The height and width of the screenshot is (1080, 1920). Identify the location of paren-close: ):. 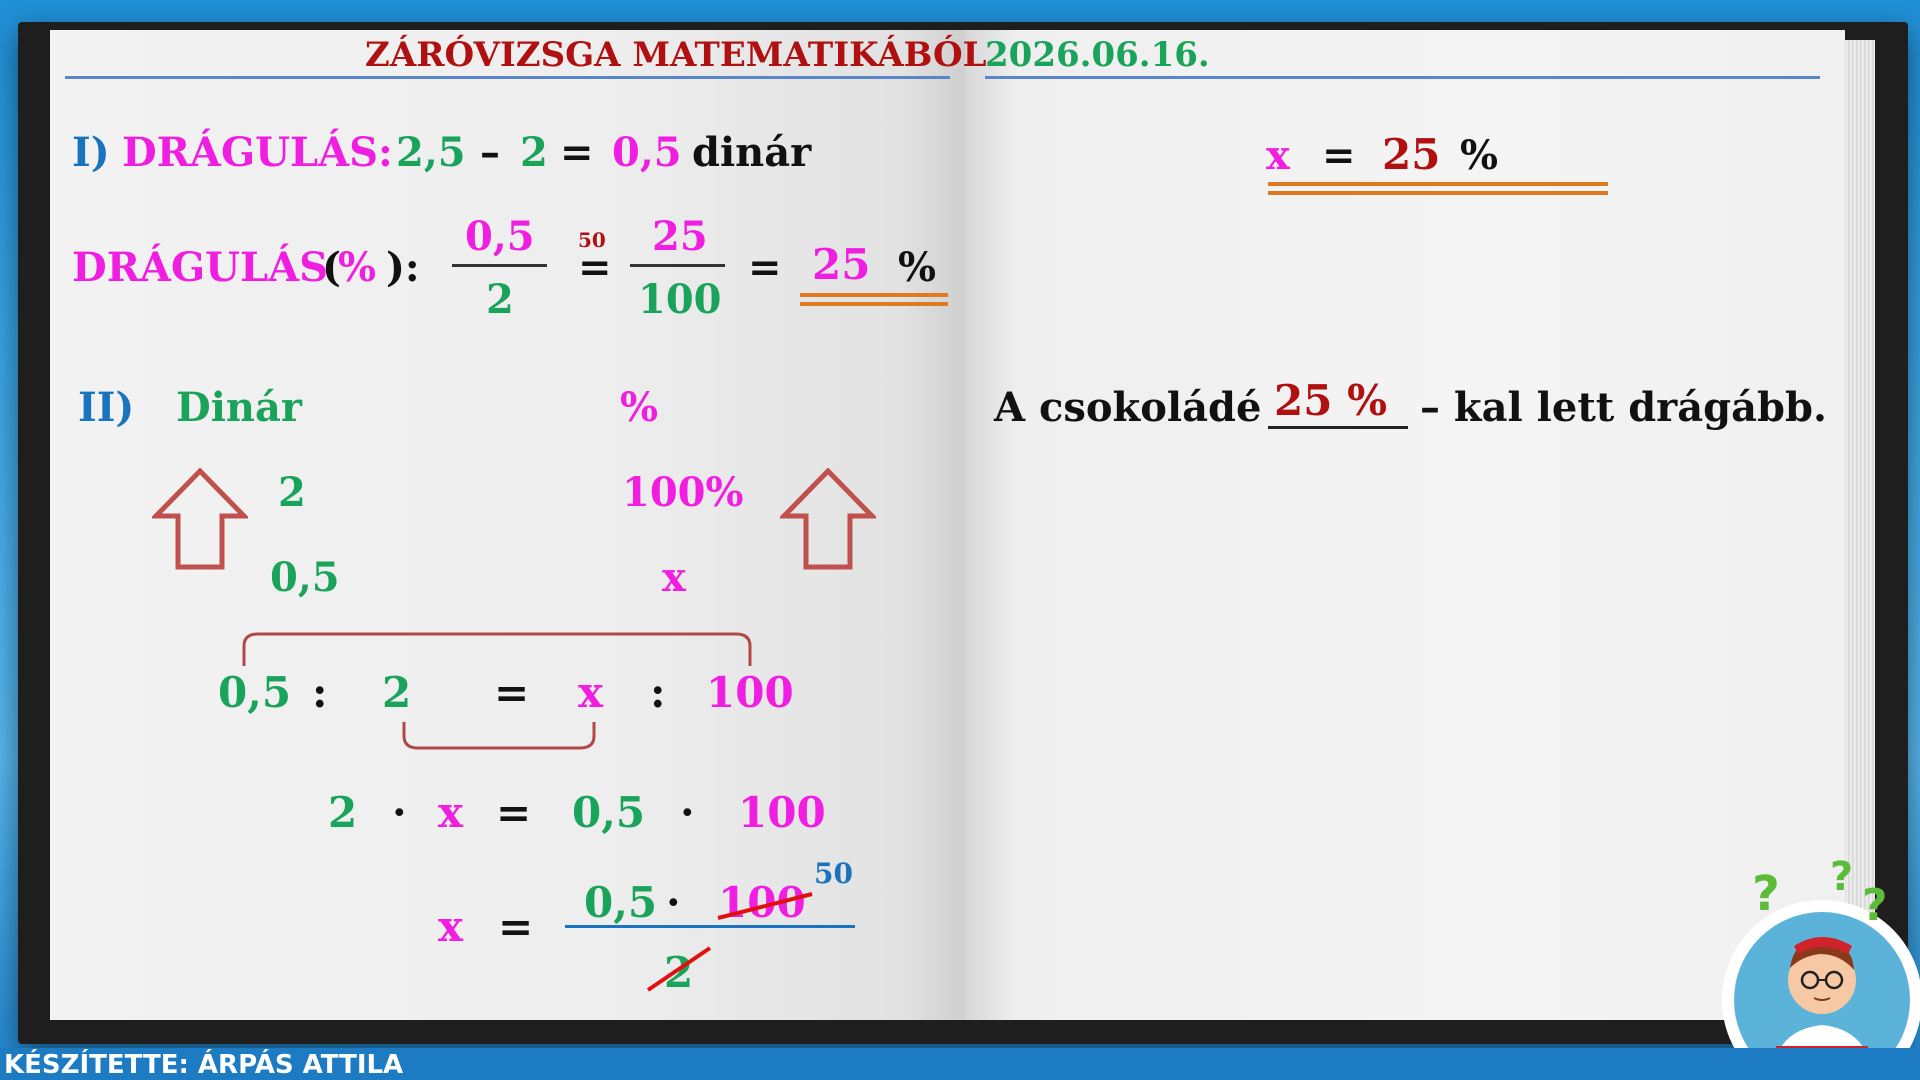
(403, 267).